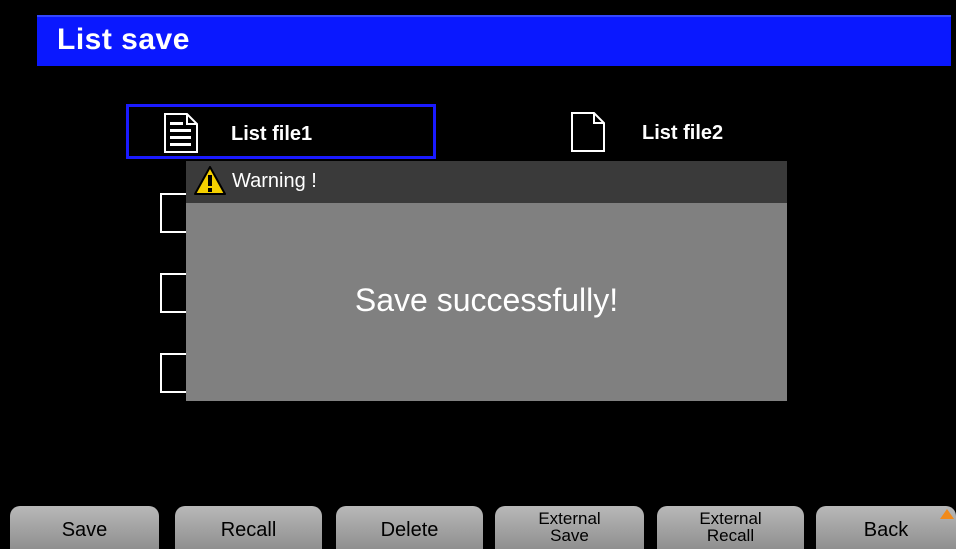 The height and width of the screenshot is (549, 956). I want to click on back-softkey: Back, so click(886, 527).